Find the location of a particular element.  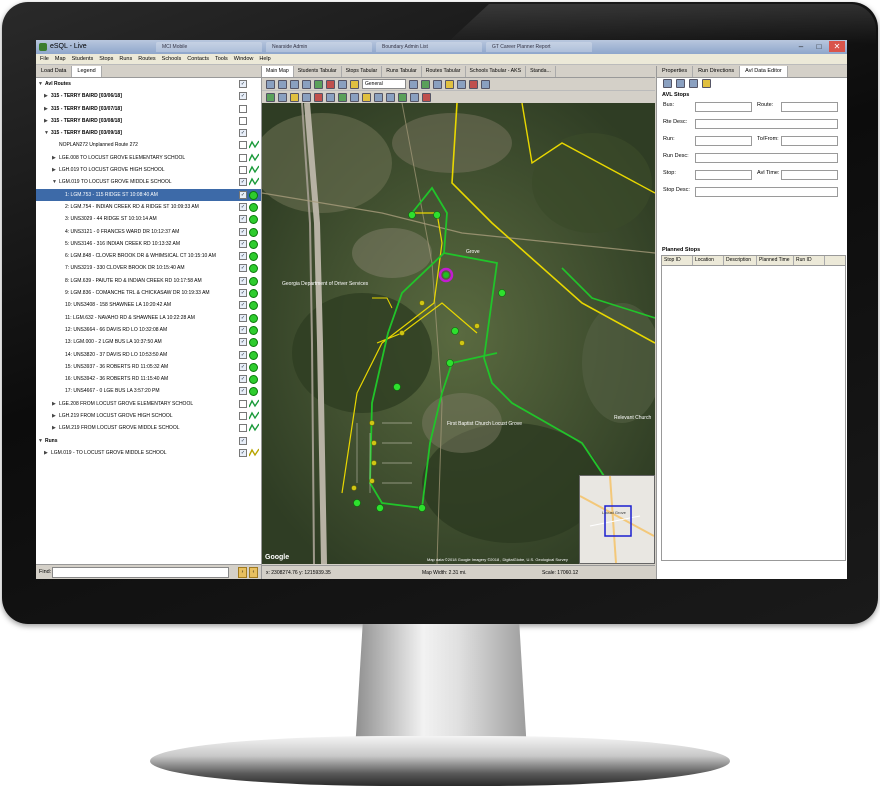

col-description: Description is located at coordinates (740, 260).